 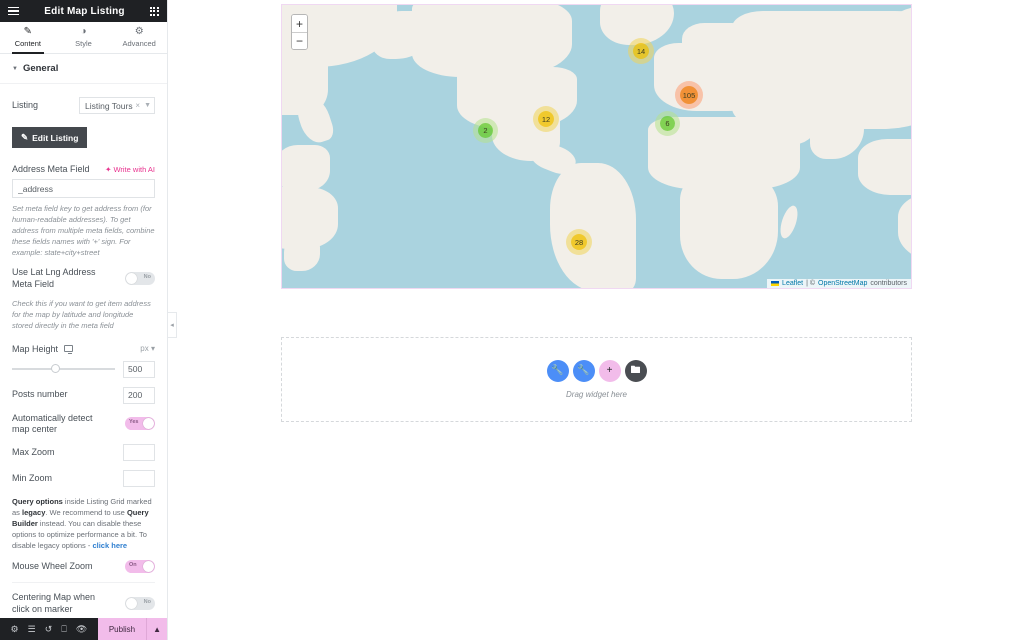 What do you see at coordinates (49, 629) in the screenshot?
I see `history-icon: ↺` at bounding box center [49, 629].